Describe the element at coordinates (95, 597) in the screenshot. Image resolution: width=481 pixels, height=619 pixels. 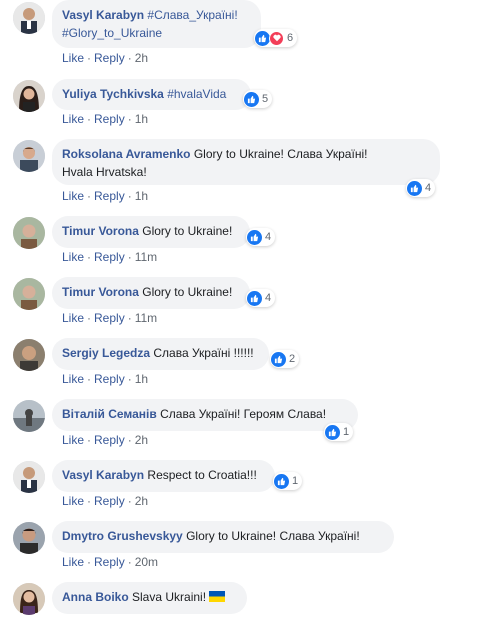
I see `comment-author: Anna Boiko` at that location.